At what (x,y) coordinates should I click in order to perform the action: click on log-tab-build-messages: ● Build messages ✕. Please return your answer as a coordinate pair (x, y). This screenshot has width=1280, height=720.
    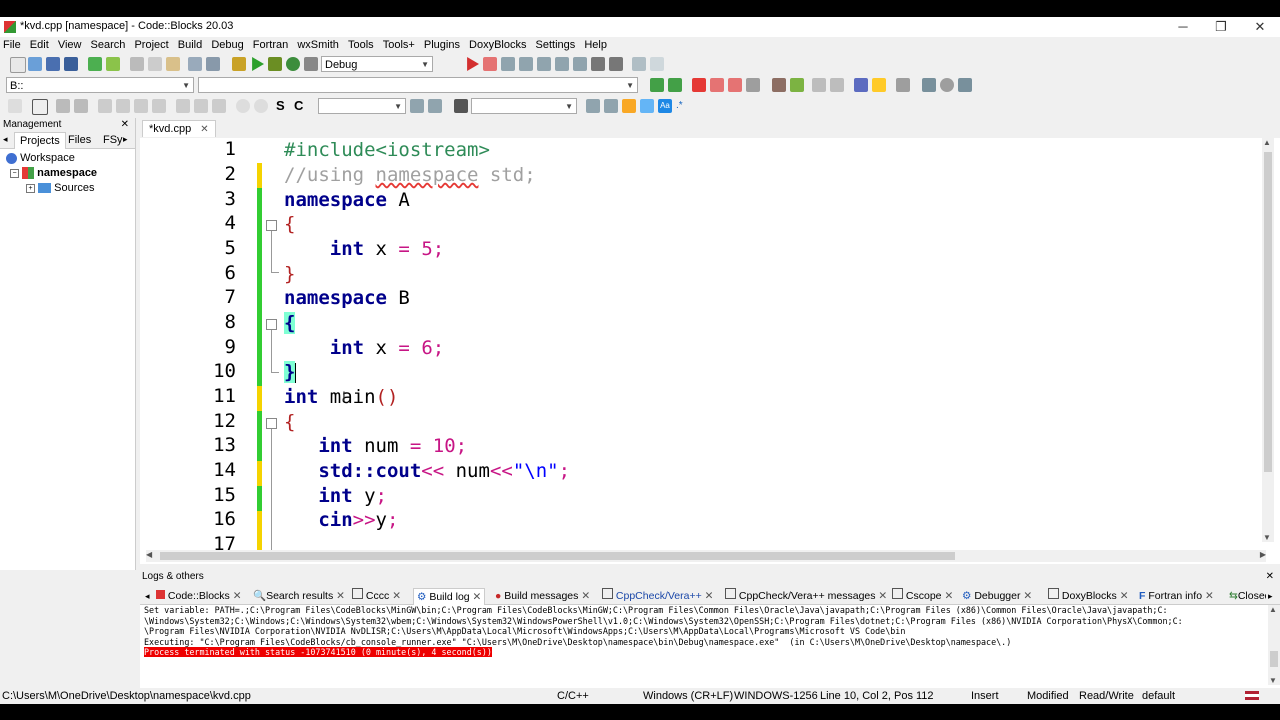
    Looking at the image, I should click on (542, 596).